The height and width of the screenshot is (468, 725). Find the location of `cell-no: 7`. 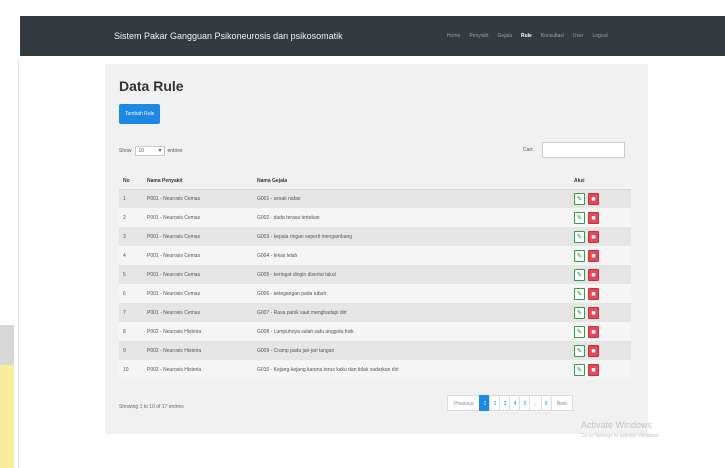

cell-no: 7 is located at coordinates (133, 312).